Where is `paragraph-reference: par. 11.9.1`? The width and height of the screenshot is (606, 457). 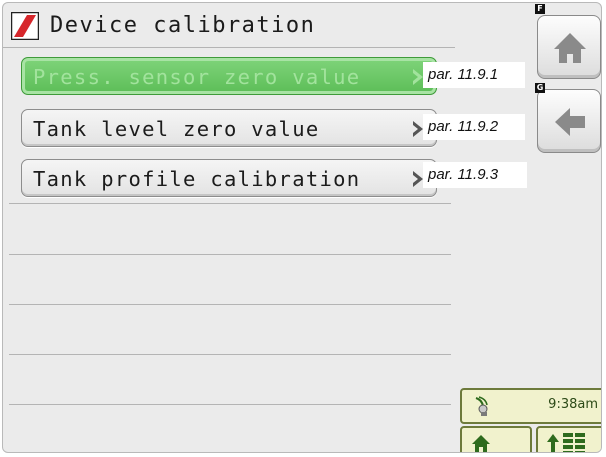
paragraph-reference: par. 11.9.1 is located at coordinates (474, 75).